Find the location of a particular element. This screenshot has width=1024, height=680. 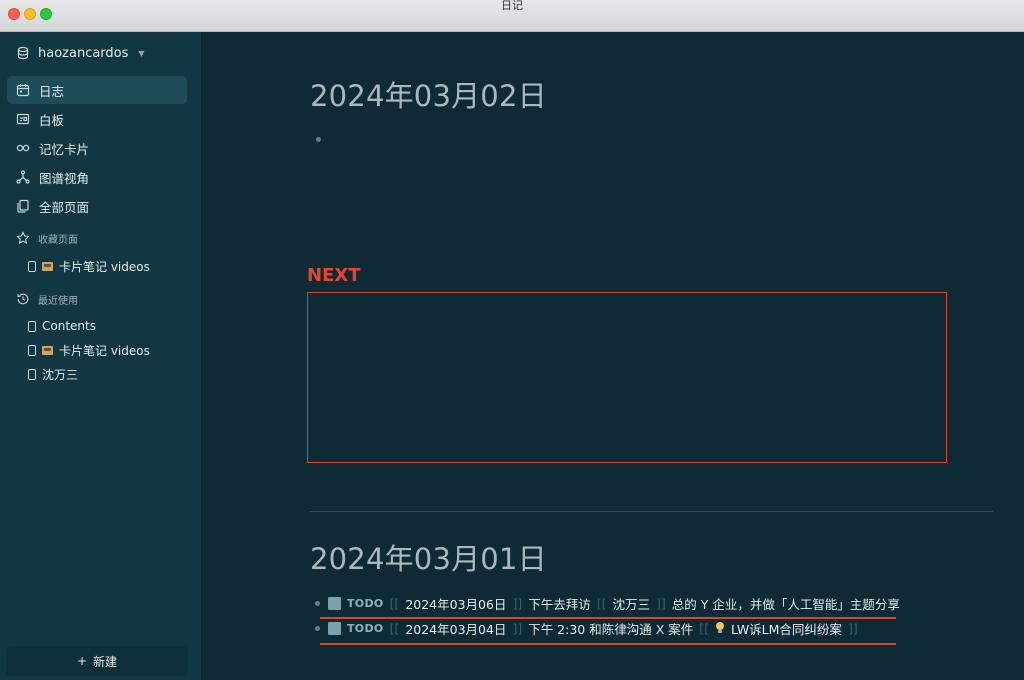

todo-text: 下午去拜访 is located at coordinates (559, 604).